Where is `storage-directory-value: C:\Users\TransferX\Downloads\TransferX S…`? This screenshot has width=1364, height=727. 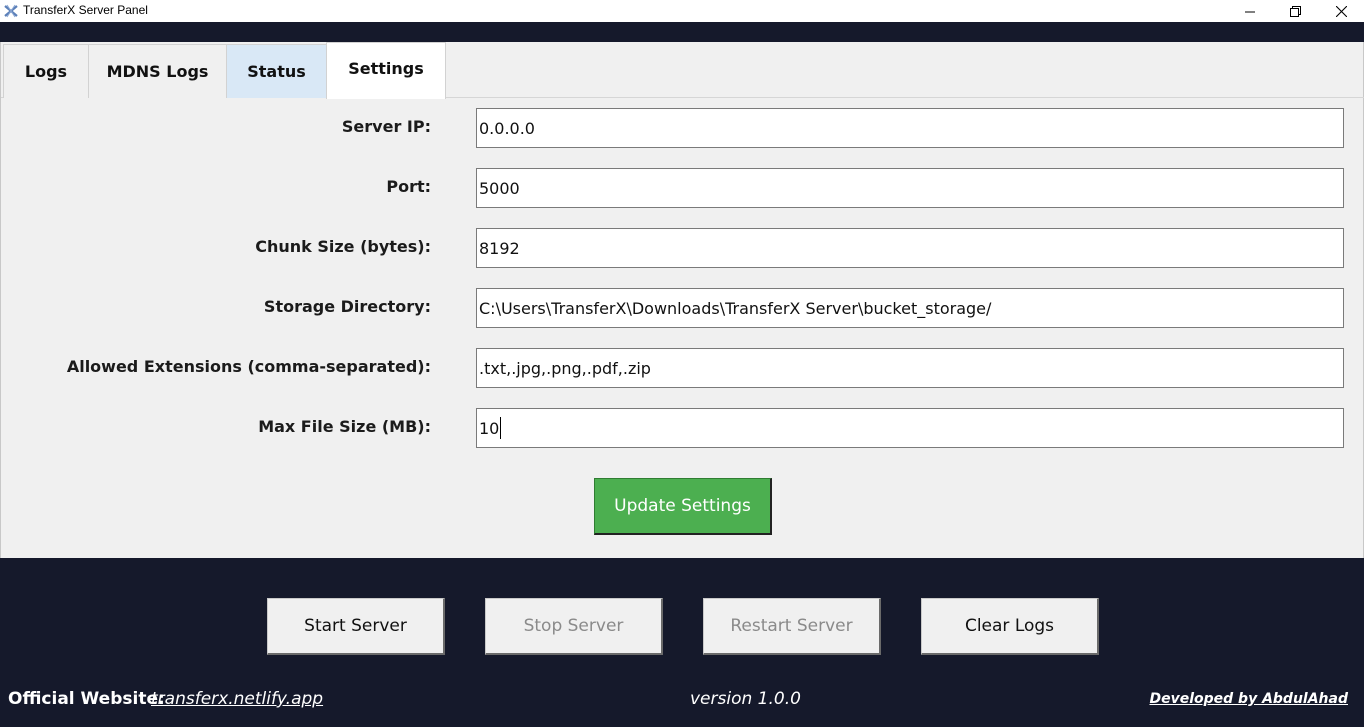 storage-directory-value: C:\Users\TransferX\Downloads\TransferX S… is located at coordinates (735, 308).